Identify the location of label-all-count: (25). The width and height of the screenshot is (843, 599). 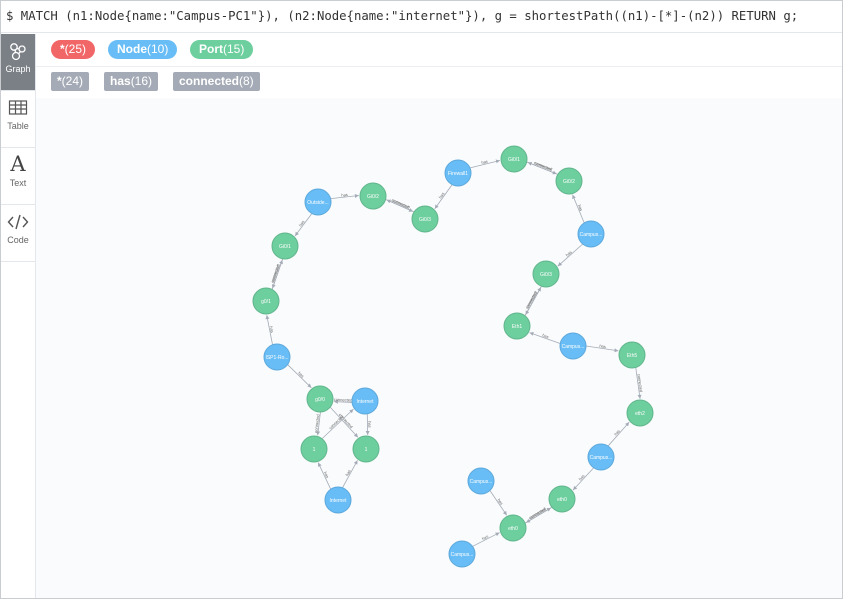
(75, 49).